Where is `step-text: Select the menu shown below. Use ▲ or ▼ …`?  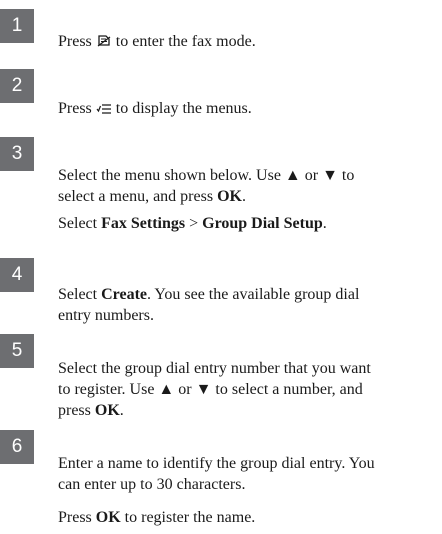
step-text: Select the menu shown below. Use ▲ or ▼ … is located at coordinates (206, 186).